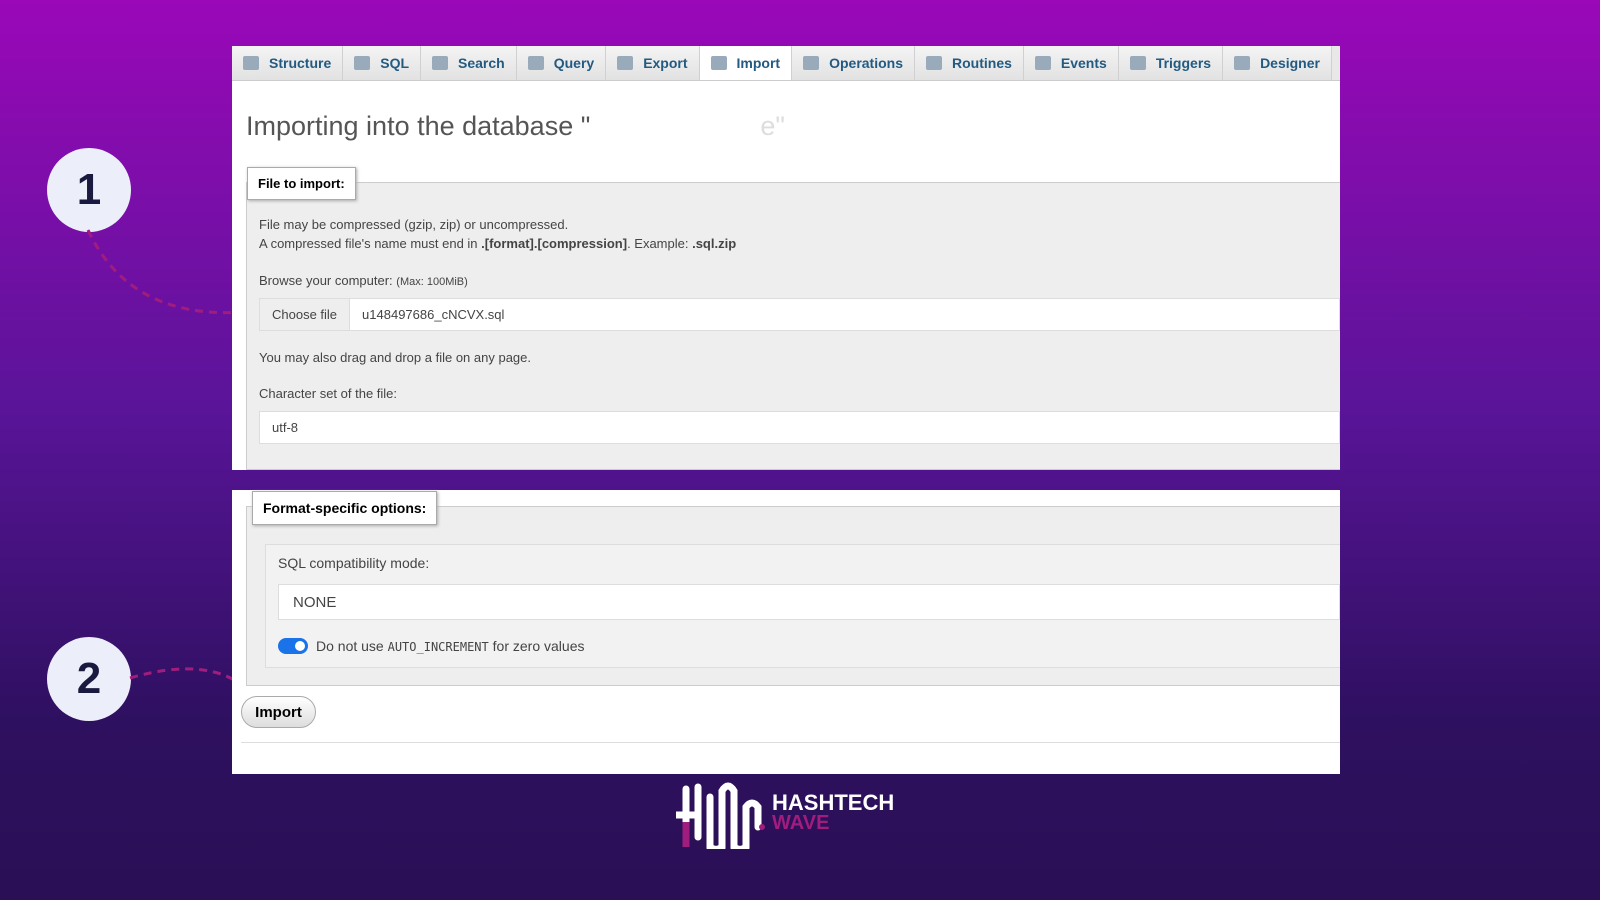  I want to click on charset-label: Character set of the file:, so click(328, 393).